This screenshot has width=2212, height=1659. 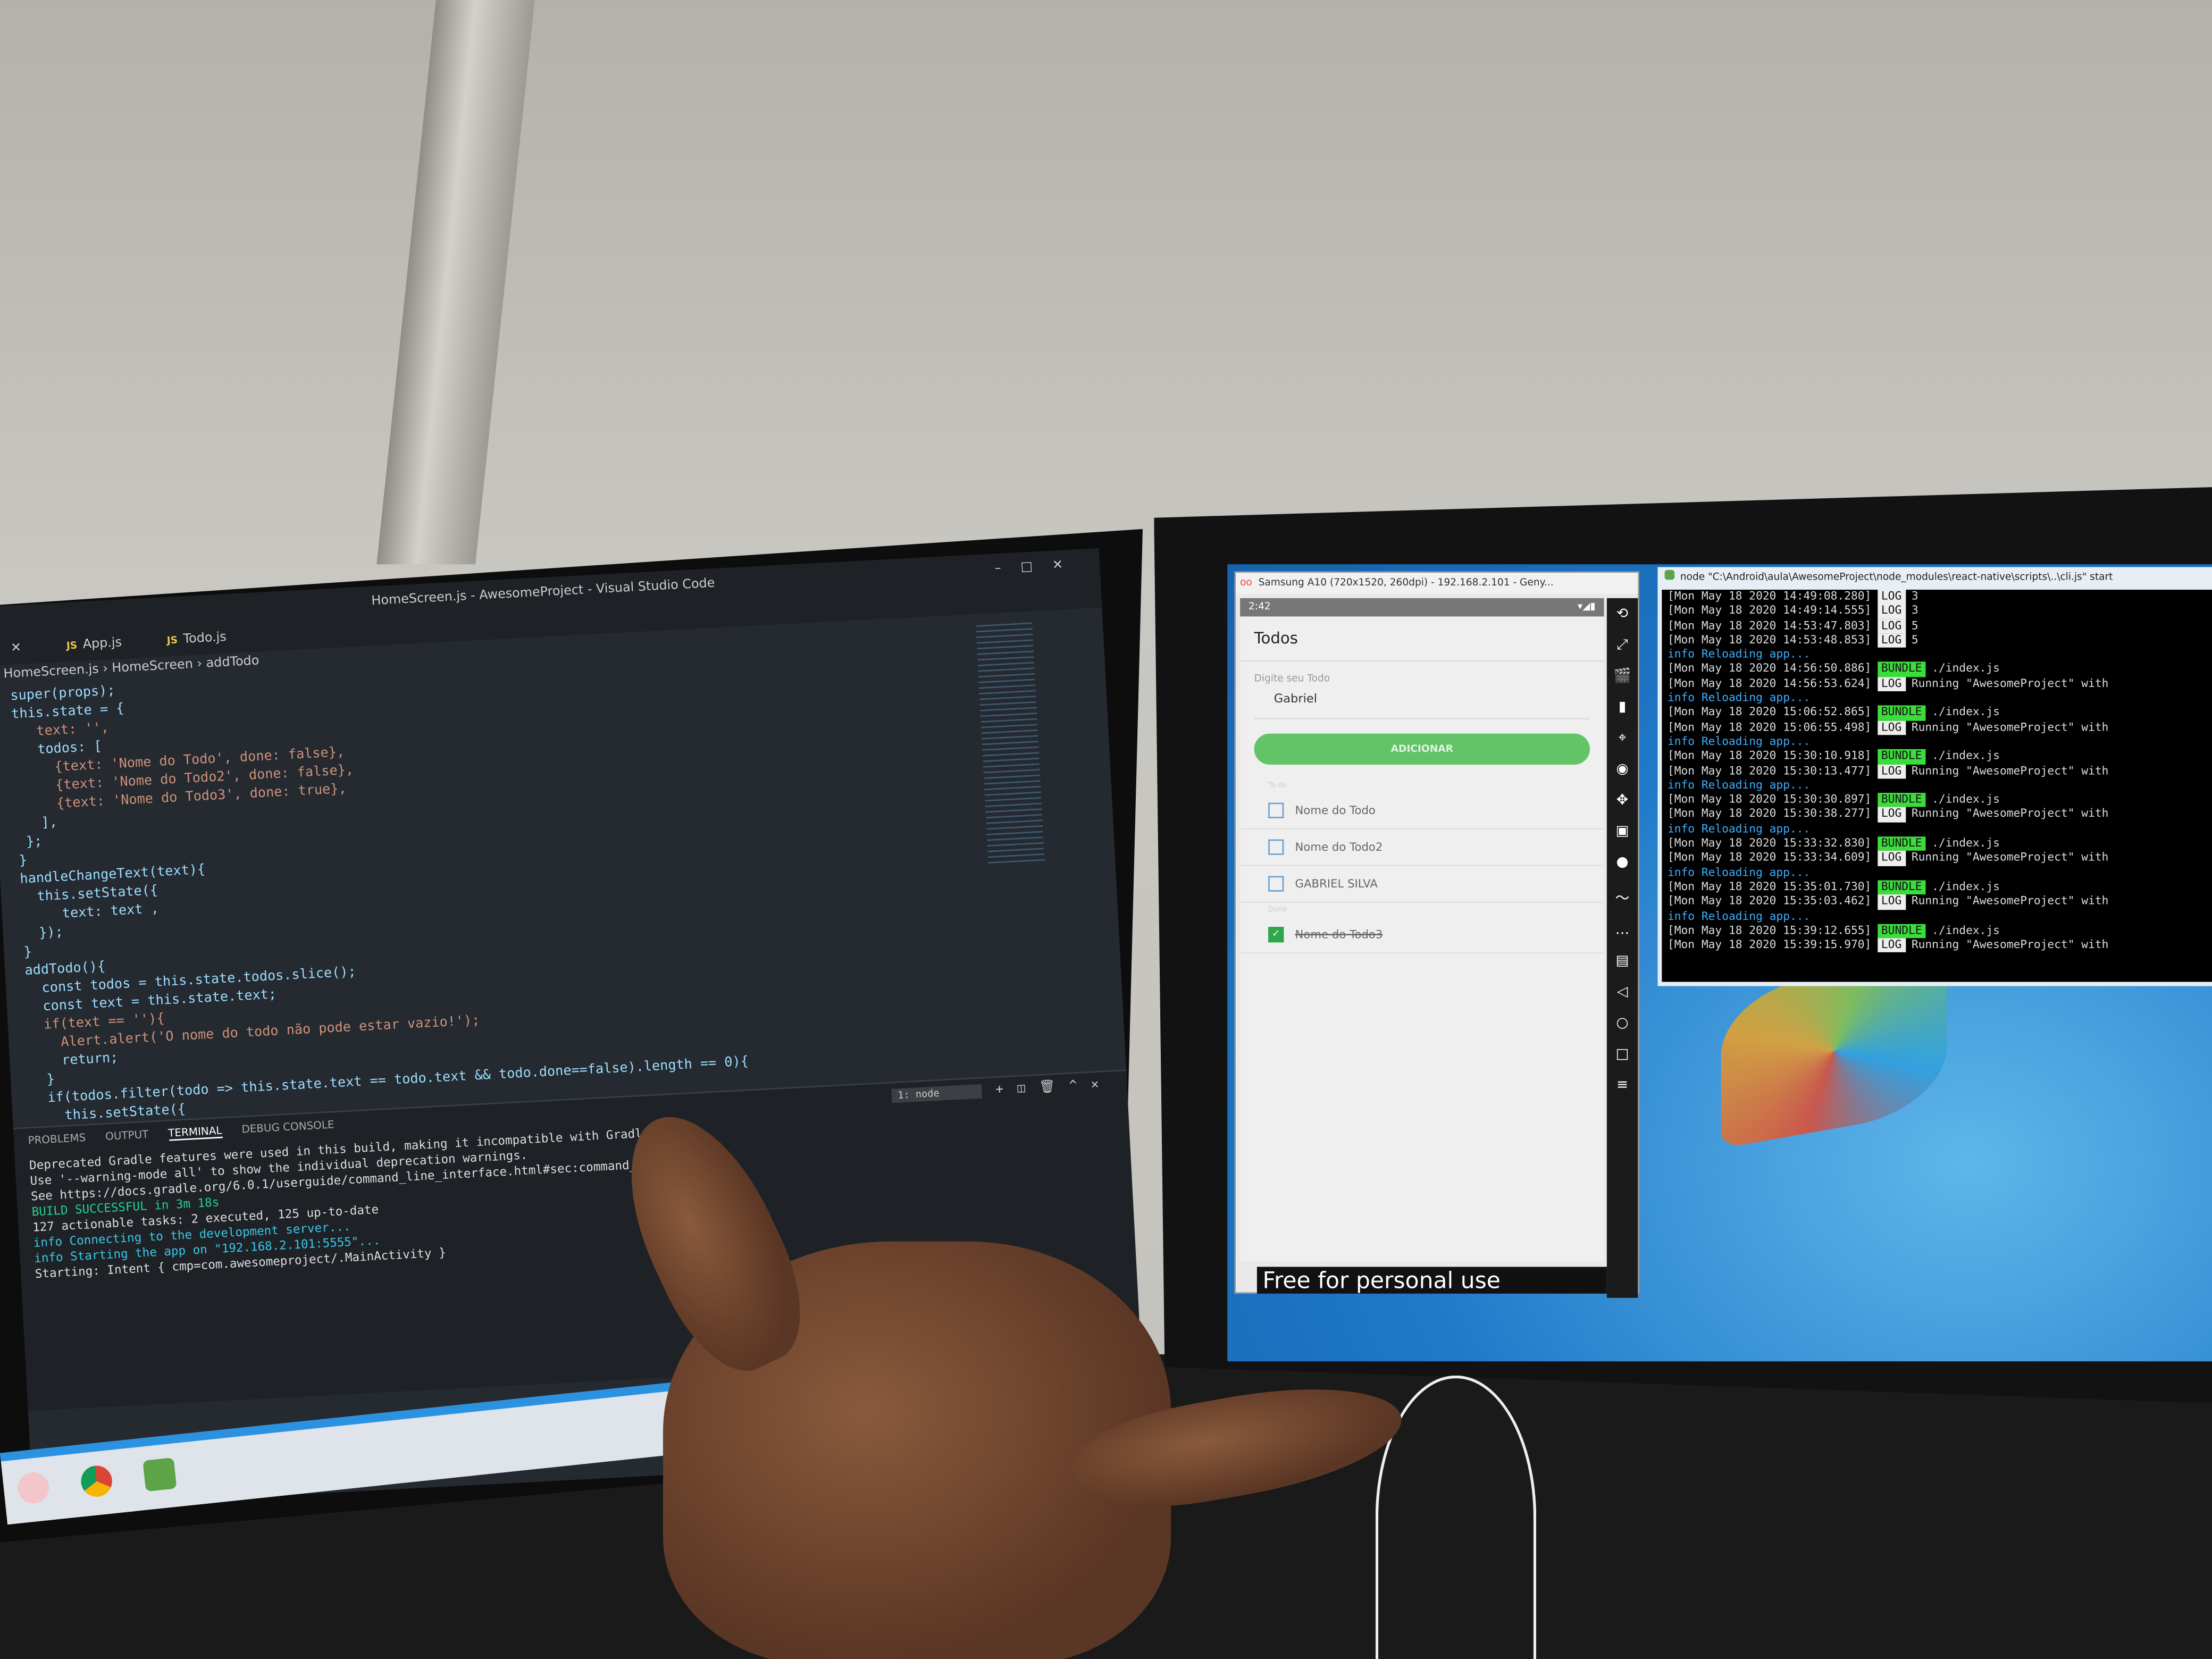 What do you see at coordinates (1622, 676) in the screenshot?
I see `capture-icon: 🎬` at bounding box center [1622, 676].